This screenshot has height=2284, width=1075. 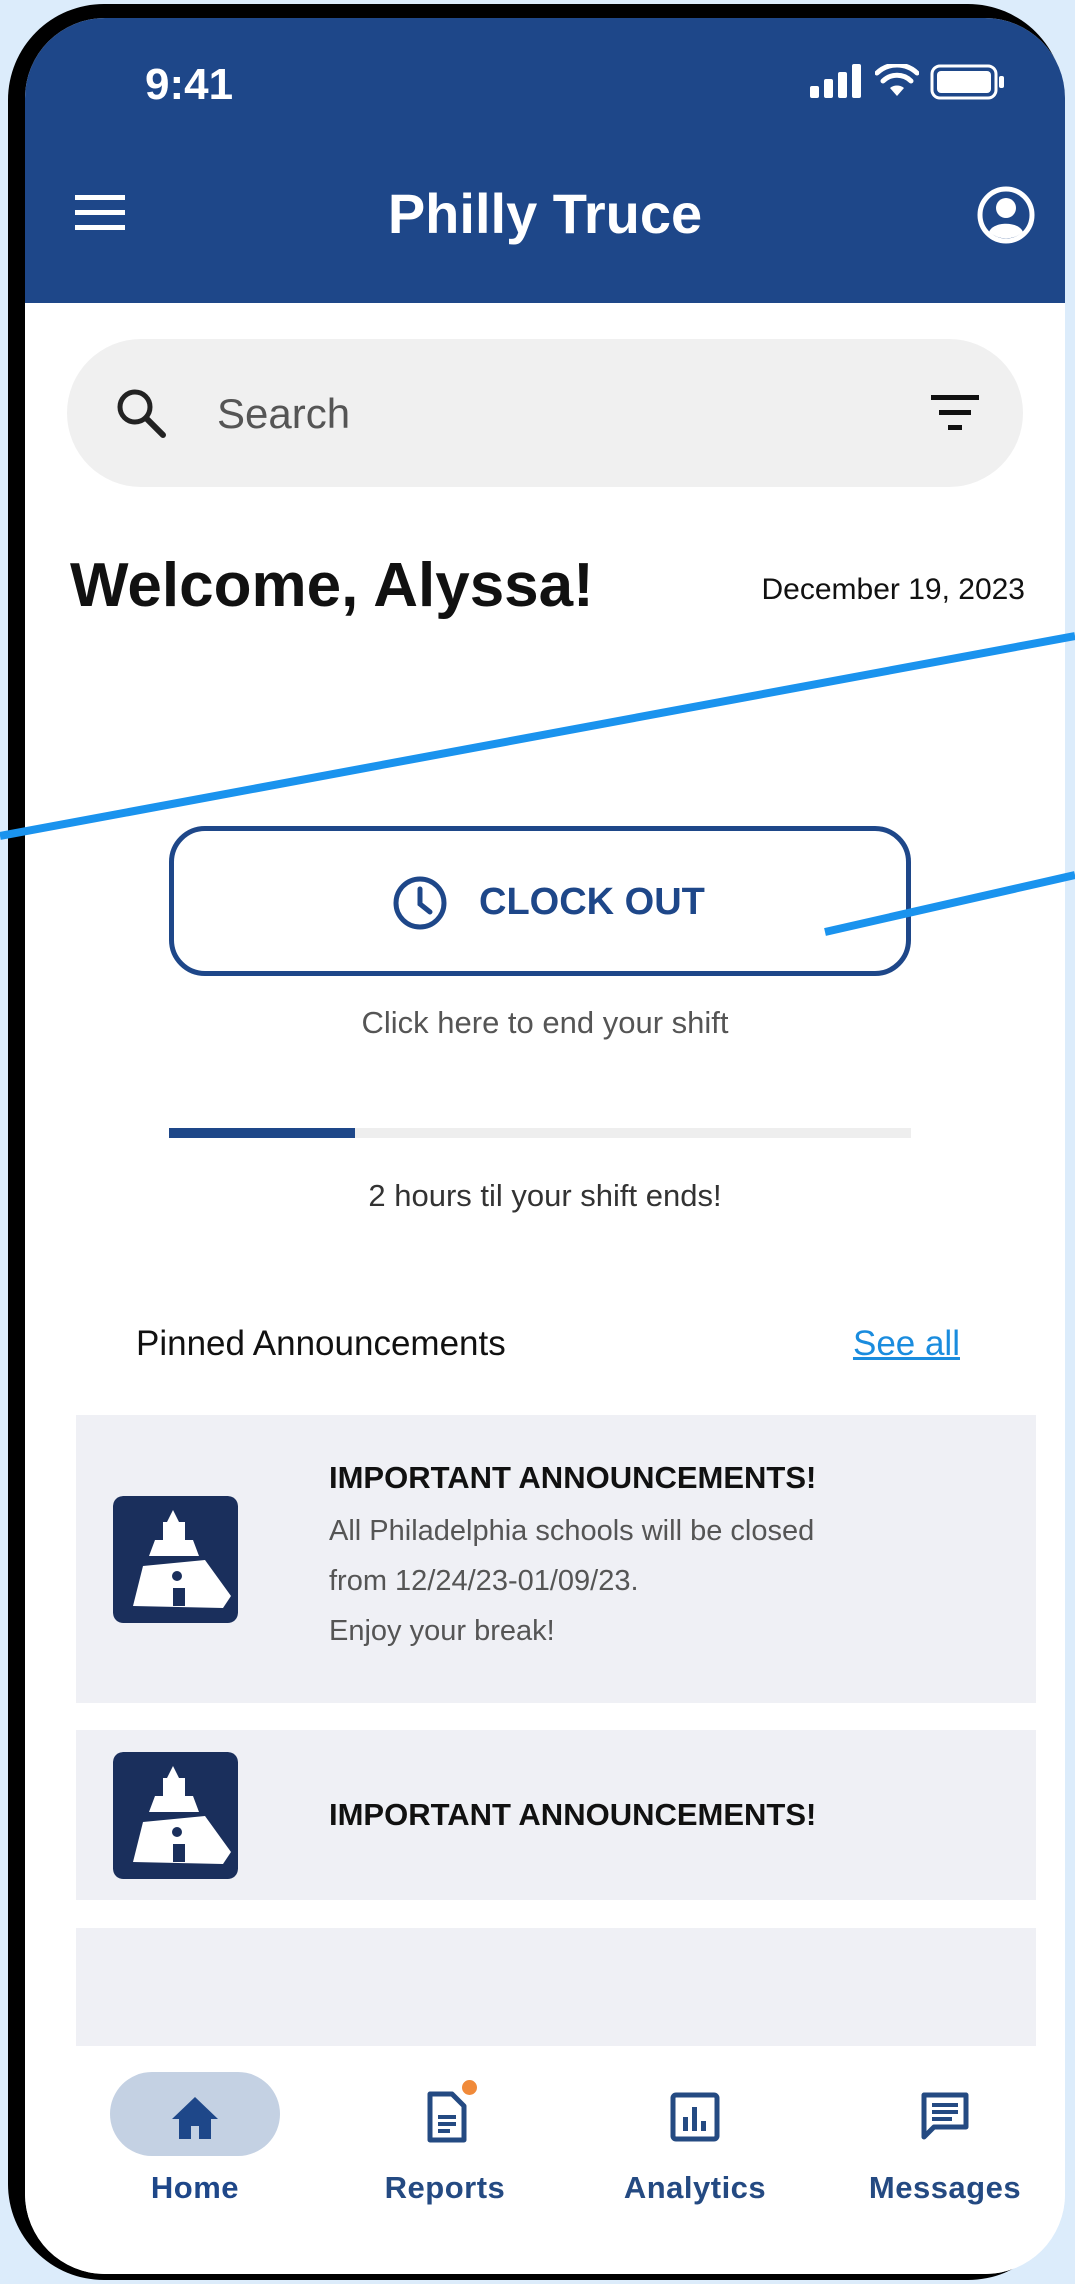 What do you see at coordinates (556, 1988) in the screenshot?
I see `announcement-card-placeholder` at bounding box center [556, 1988].